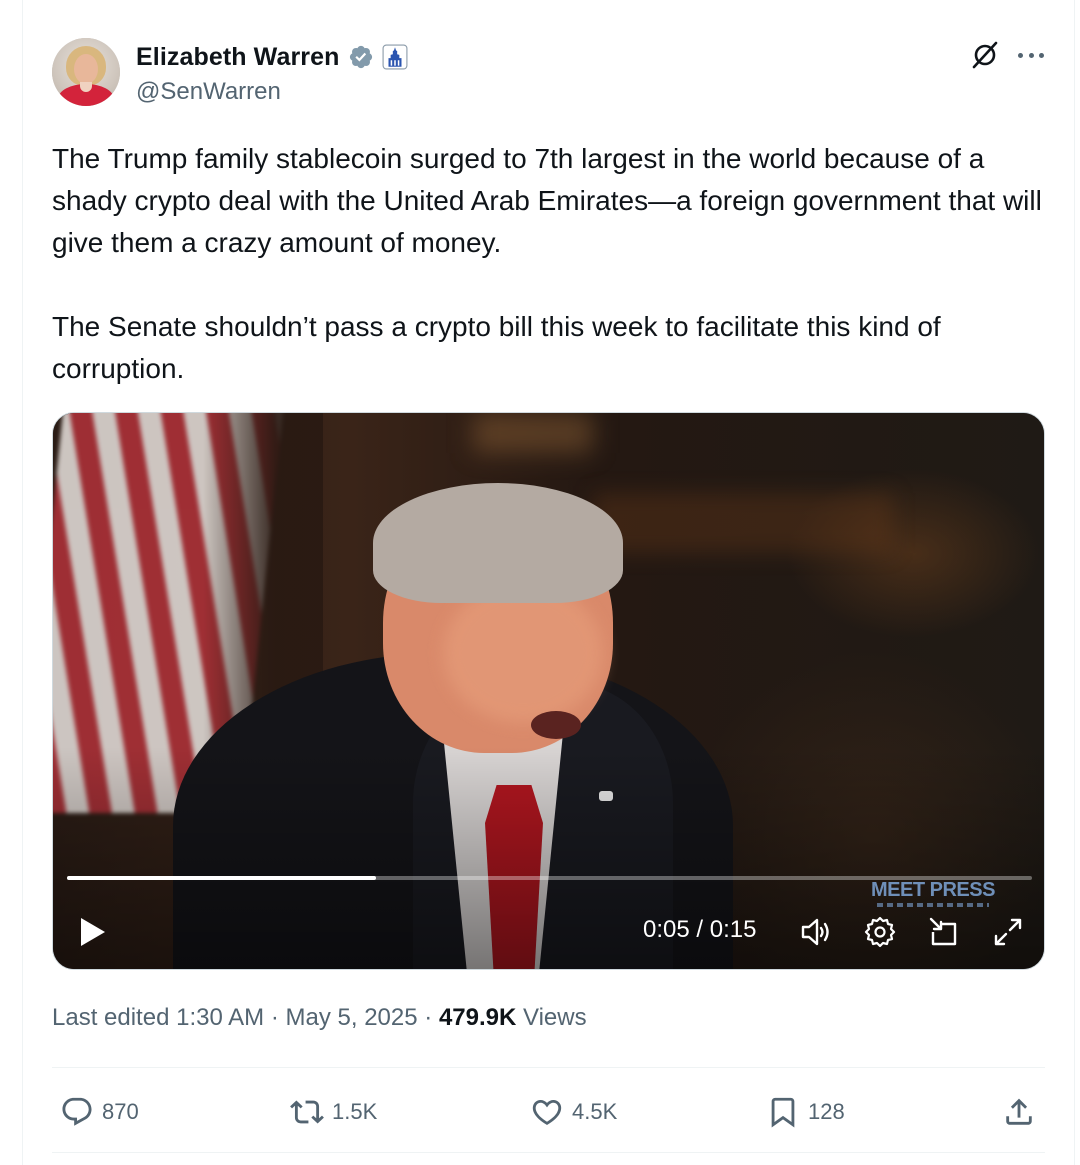 This screenshot has width=1080, height=1165. I want to click on author-name: Elizabeth Warren, so click(238, 57).